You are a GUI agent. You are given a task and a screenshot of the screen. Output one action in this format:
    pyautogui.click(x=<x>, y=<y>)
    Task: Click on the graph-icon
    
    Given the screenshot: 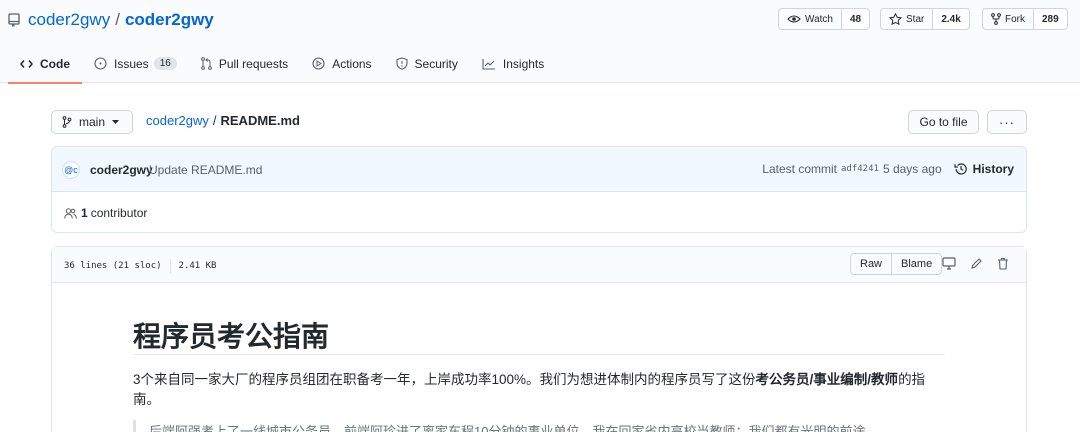 What is the action you would take?
    pyautogui.click(x=488, y=64)
    